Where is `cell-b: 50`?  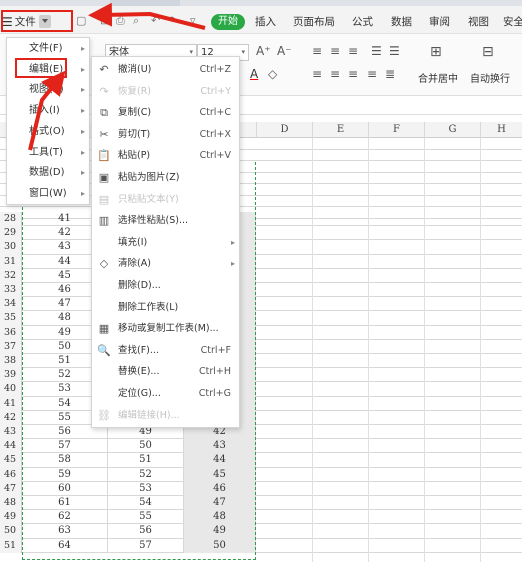 cell-b: 50 is located at coordinates (146, 446).